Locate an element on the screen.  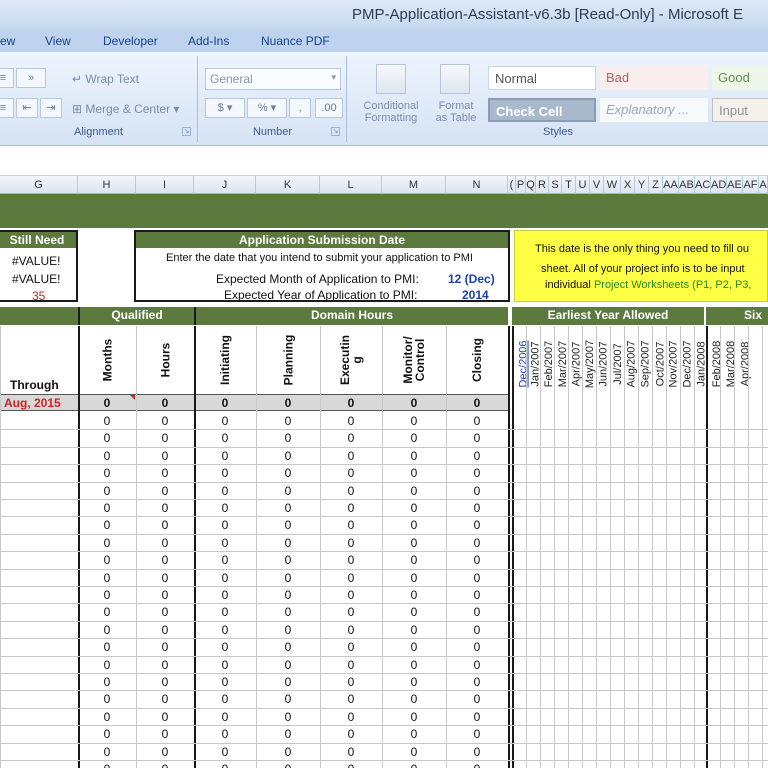
formula-bar is located at coordinates (384, 161).